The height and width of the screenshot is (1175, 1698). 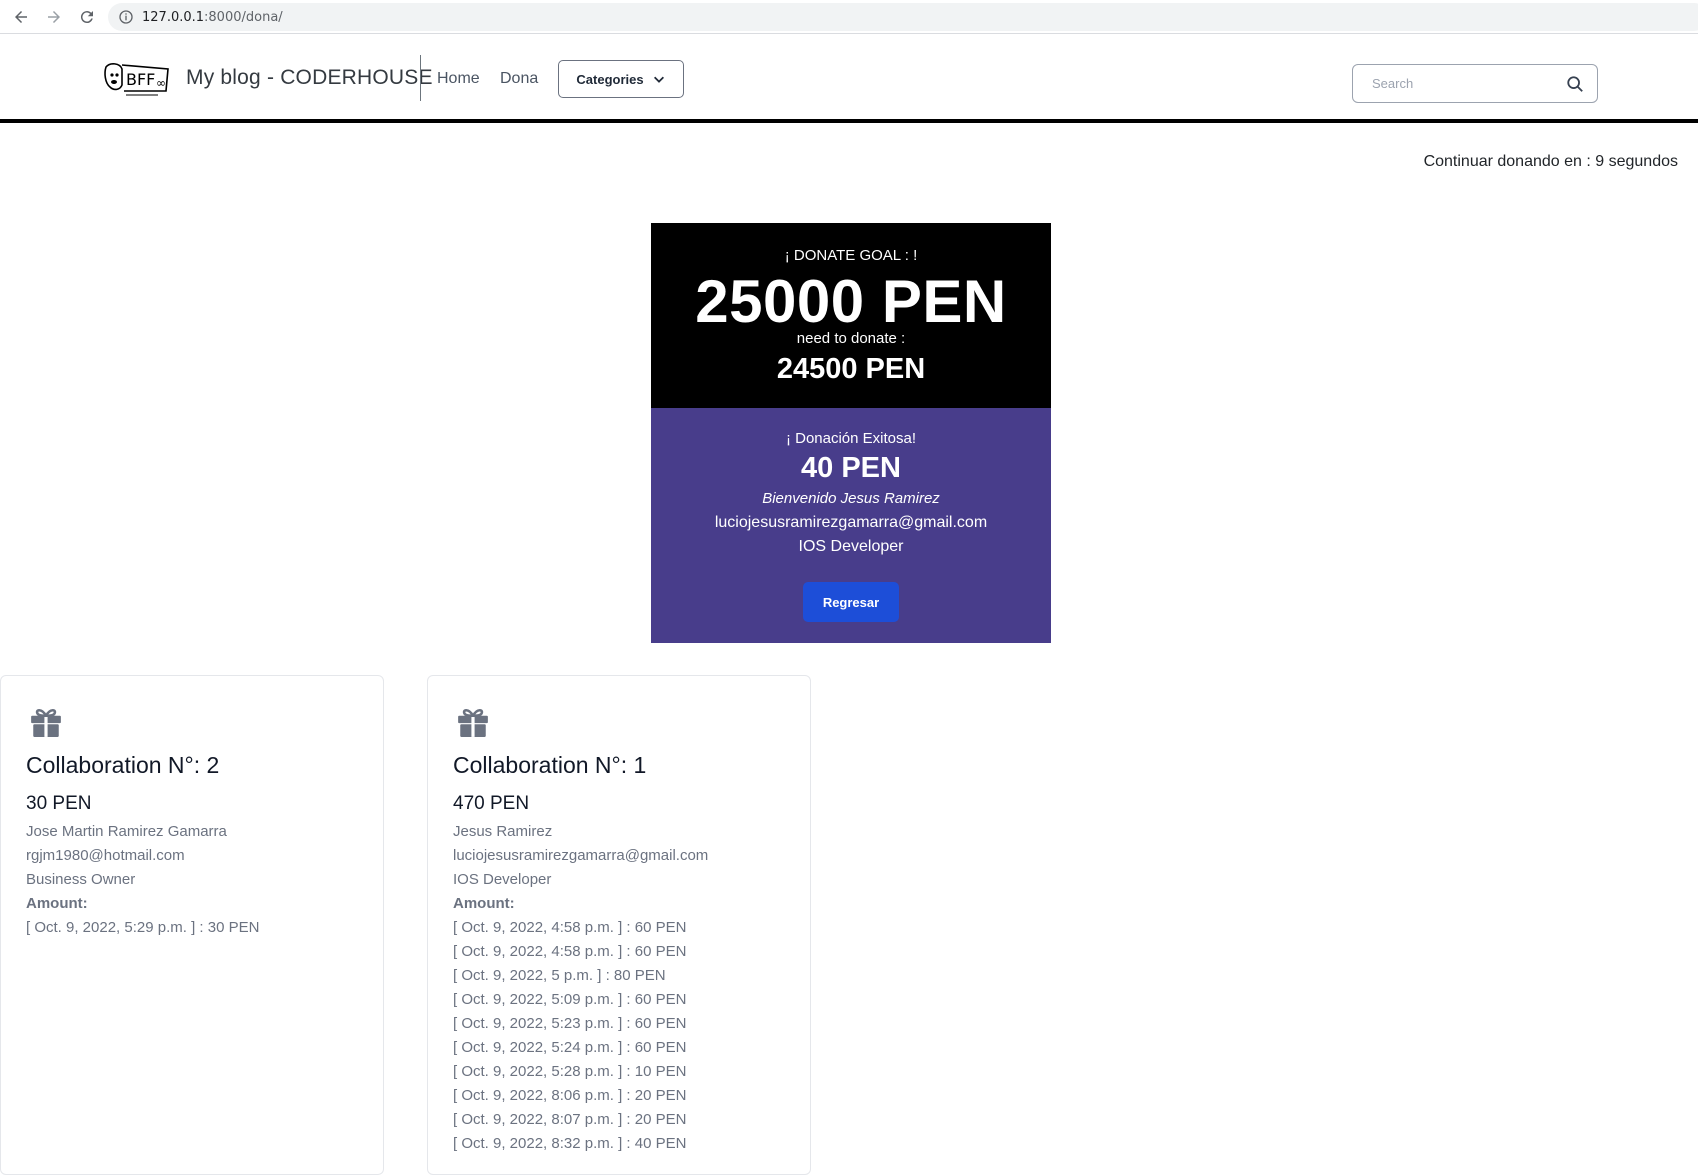 I want to click on amount-entry: [ Oct. 9, 2022, 5:23 p.m. ] : 60 PEN, so click(x=570, y=1023).